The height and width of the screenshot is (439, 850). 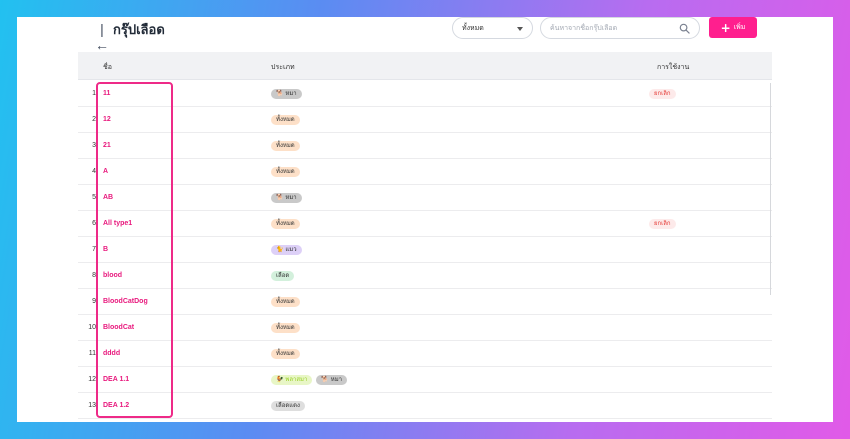 What do you see at coordinates (739, 27) in the screenshot?
I see `add-button-label: เพิ่ม` at bounding box center [739, 27].